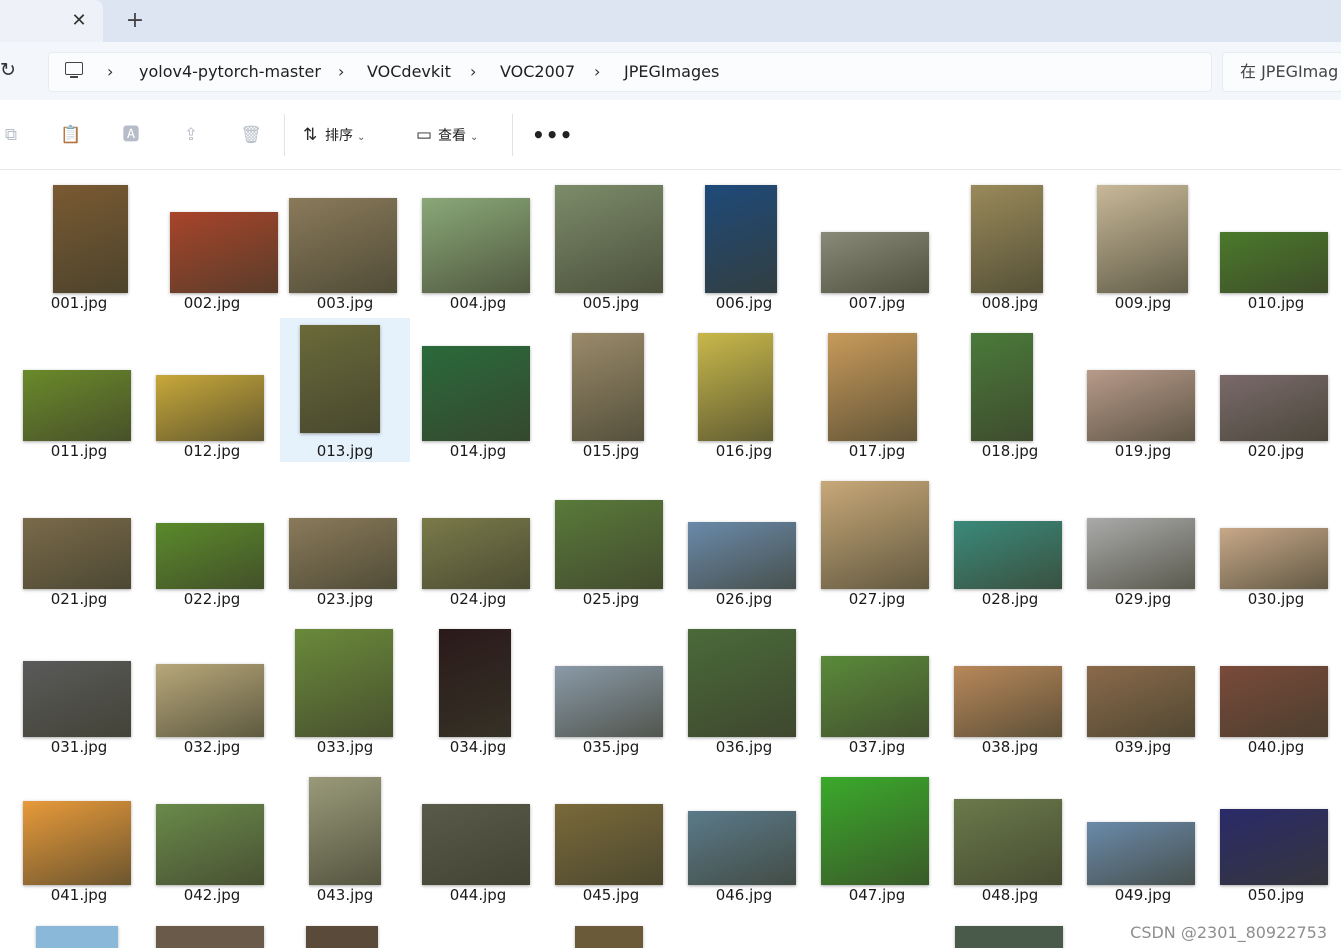 The image size is (1341, 948). What do you see at coordinates (1143, 538) in the screenshot?
I see `file-item: 029.jpg` at bounding box center [1143, 538].